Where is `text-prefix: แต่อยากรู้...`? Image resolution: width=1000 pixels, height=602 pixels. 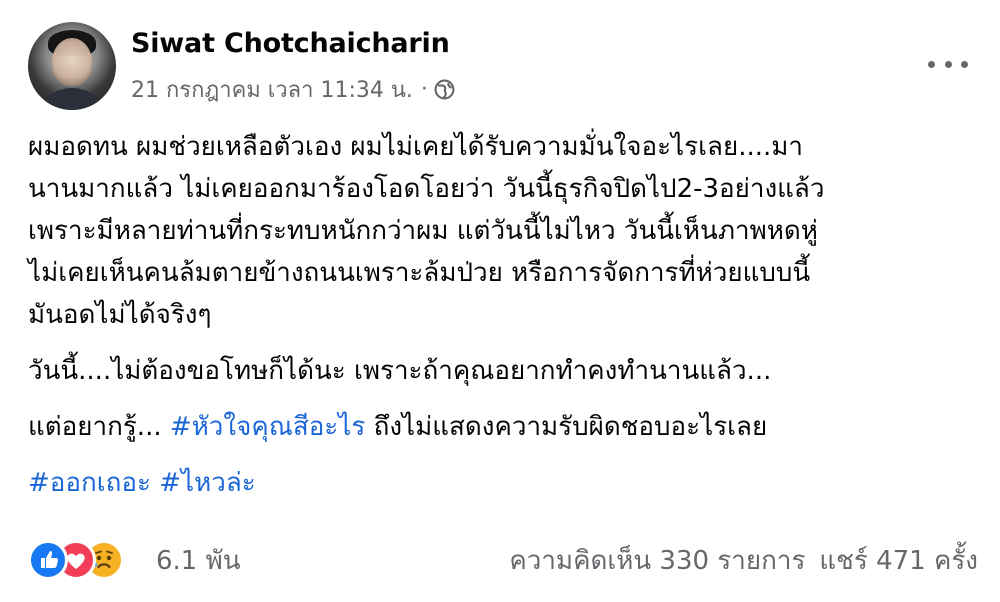 text-prefix: แต่อยากรู้... is located at coordinates (99, 427).